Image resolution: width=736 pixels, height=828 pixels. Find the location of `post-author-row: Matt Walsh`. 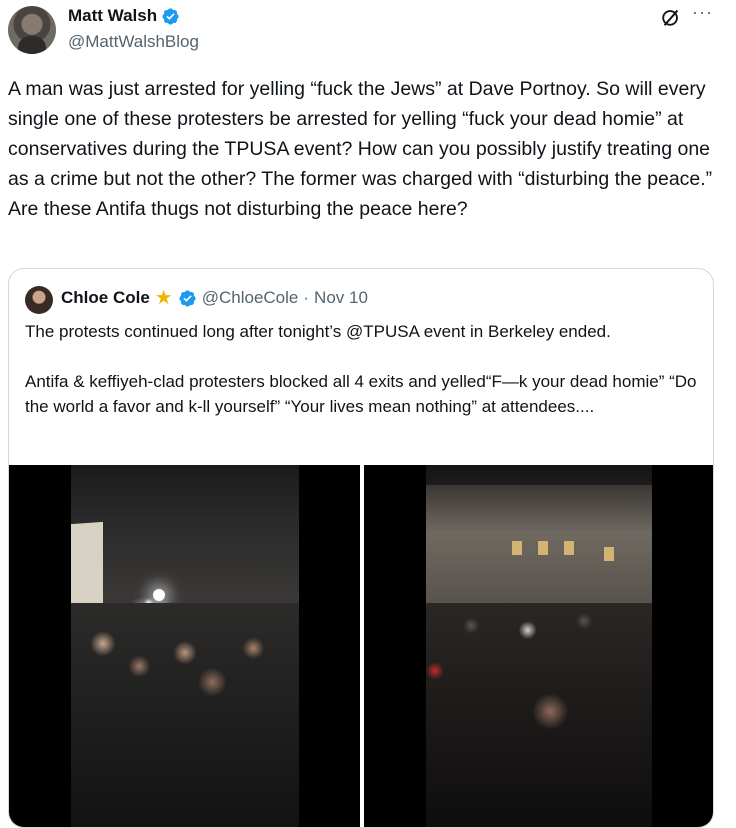

post-author-row: Matt Walsh is located at coordinates (124, 16).